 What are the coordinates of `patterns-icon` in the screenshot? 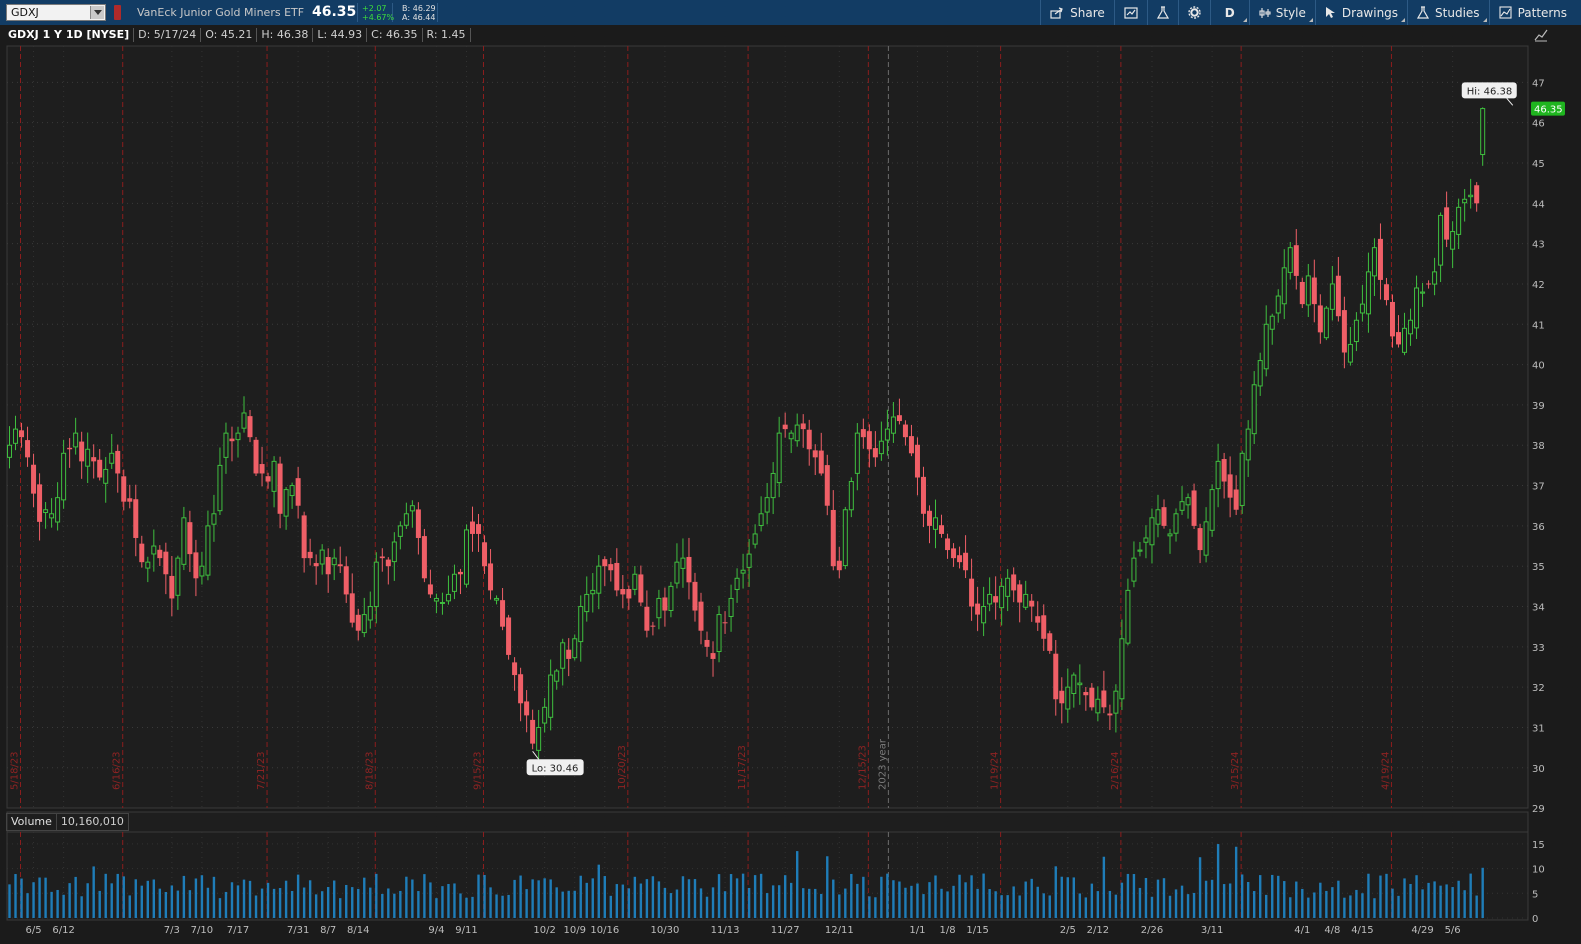 It's located at (1505, 12).